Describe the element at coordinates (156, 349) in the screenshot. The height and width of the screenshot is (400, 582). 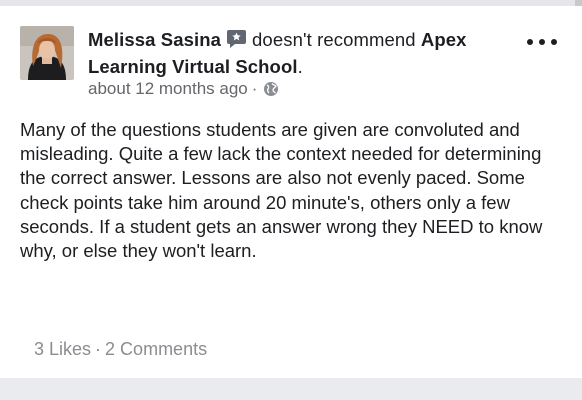
I see `comments-count: 2 Comments` at that location.